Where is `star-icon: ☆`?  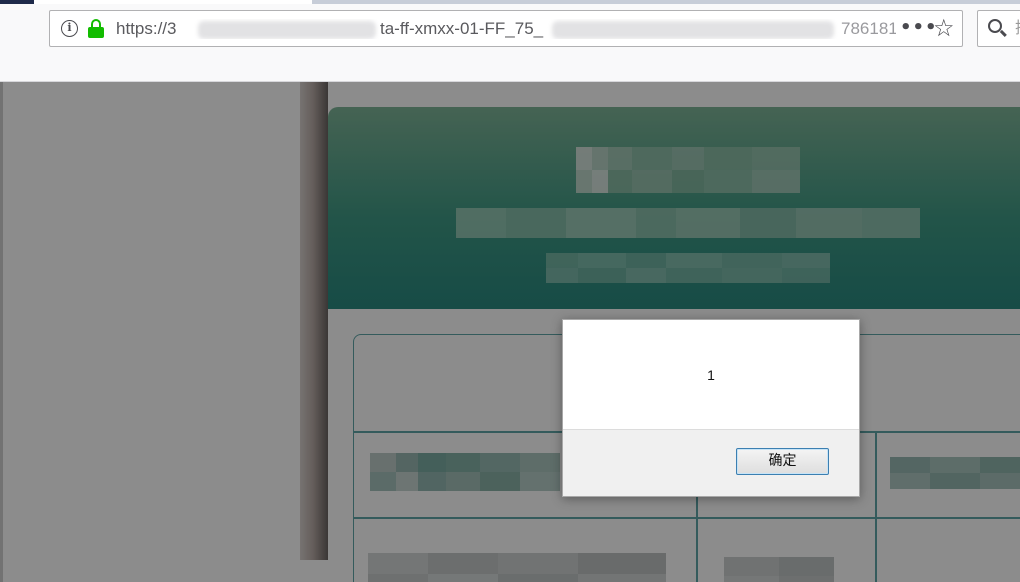 star-icon: ☆ is located at coordinates (944, 28).